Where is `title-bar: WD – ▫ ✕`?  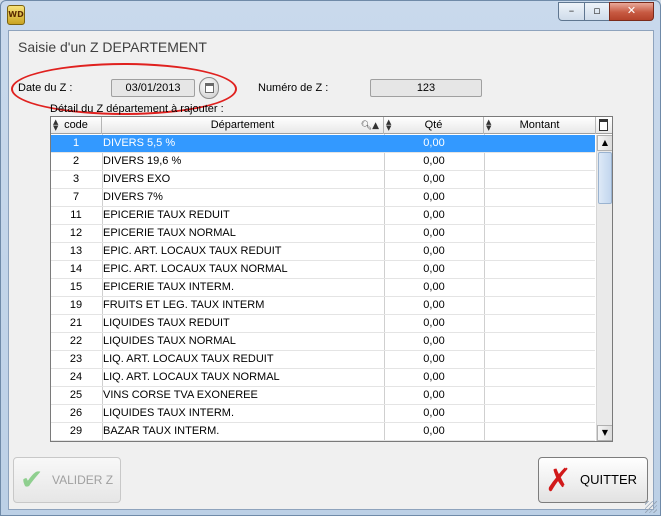
title-bar: WD – ▫ ✕ is located at coordinates (330, 15).